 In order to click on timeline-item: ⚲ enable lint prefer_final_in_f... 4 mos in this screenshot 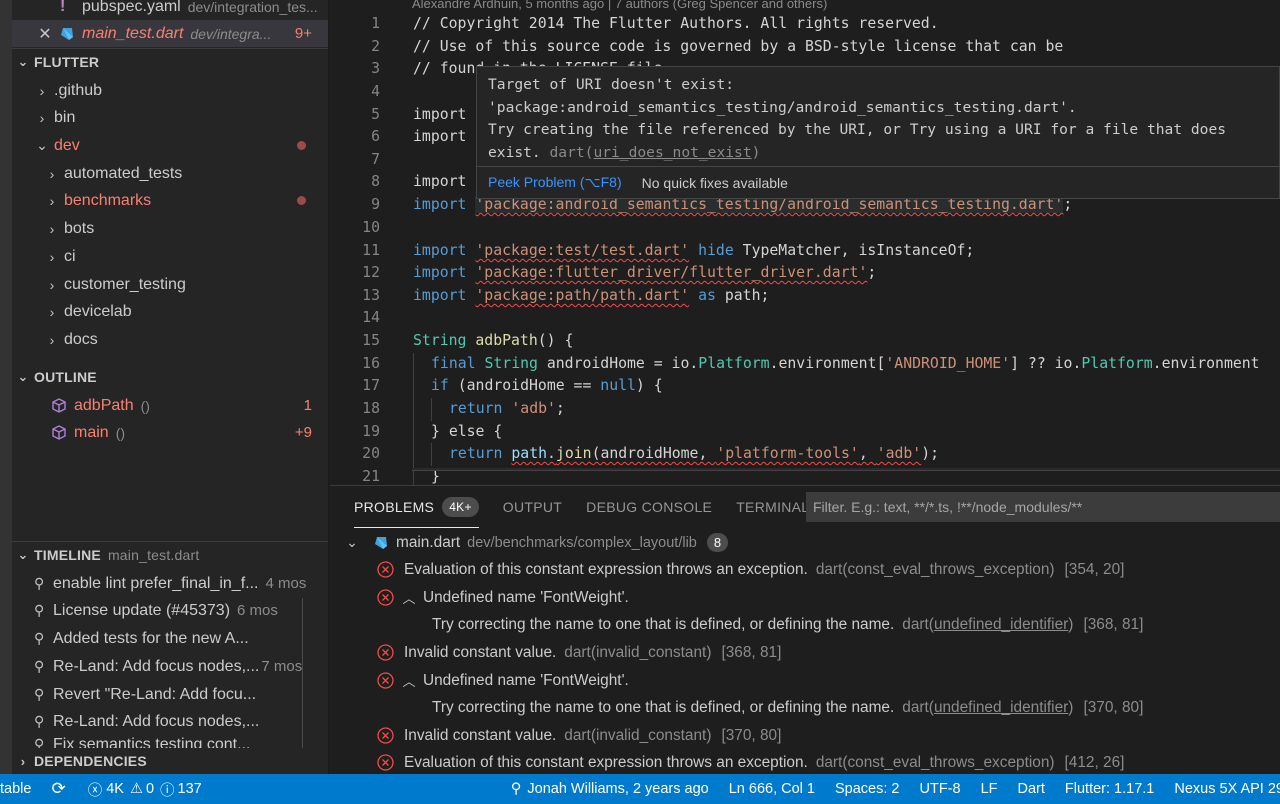, I will do `click(170, 583)`.